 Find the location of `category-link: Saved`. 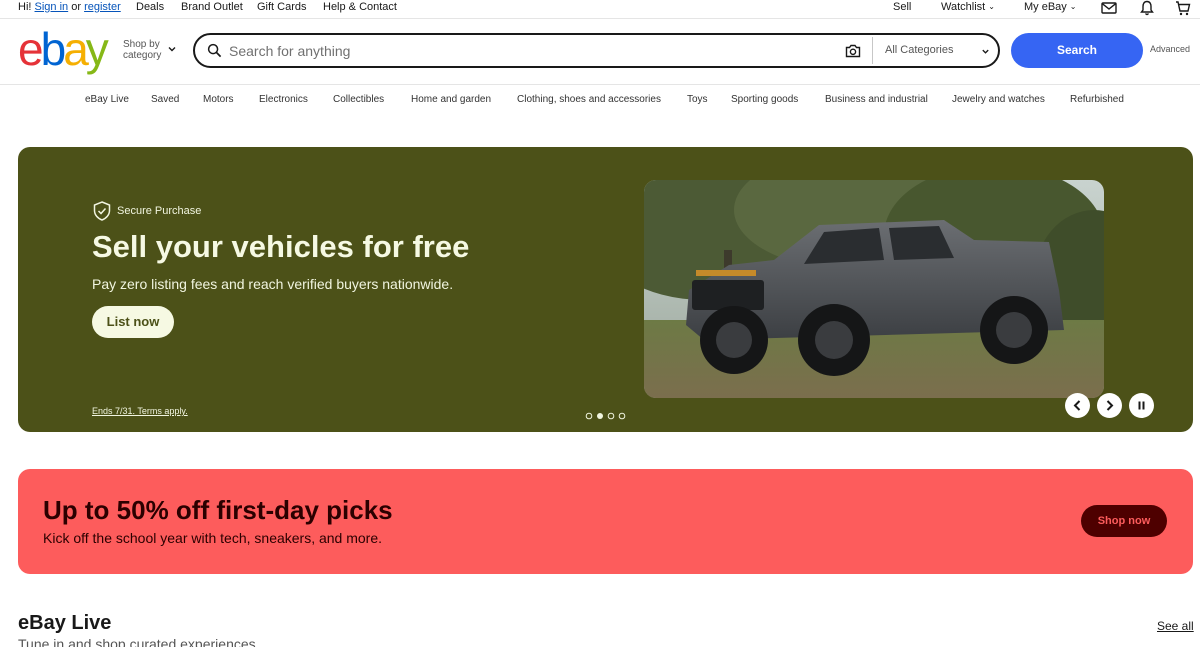

category-link: Saved is located at coordinates (165, 99).